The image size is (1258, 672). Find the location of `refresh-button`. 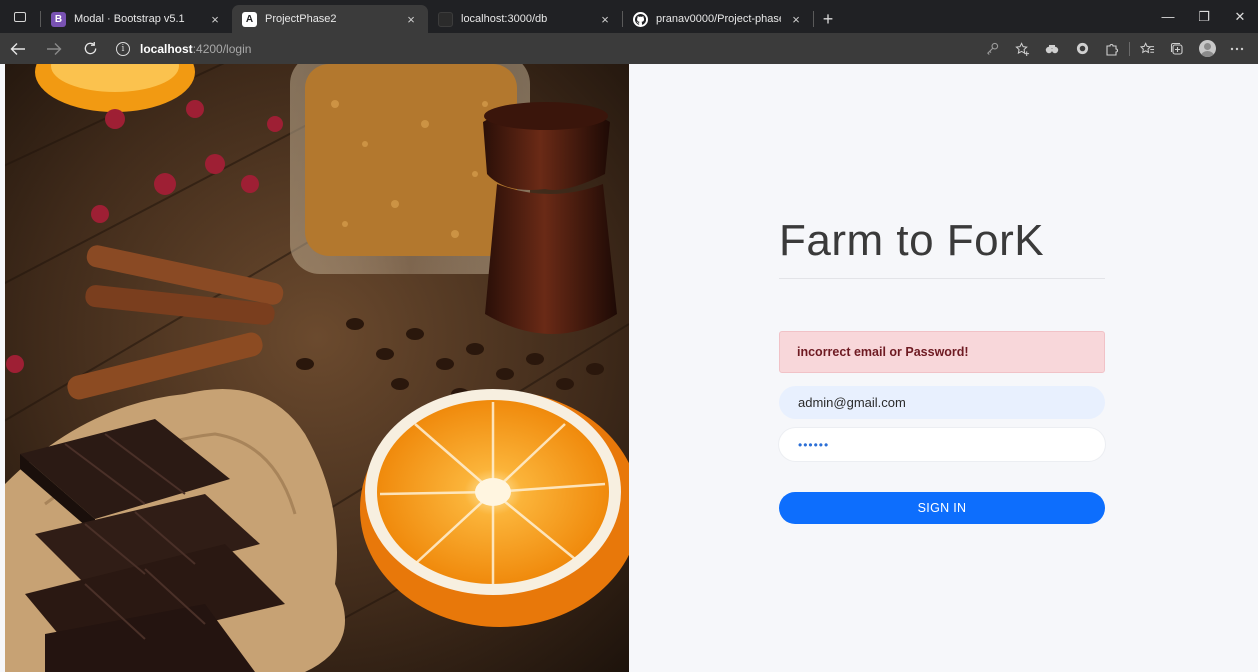

refresh-button is located at coordinates (90, 48).